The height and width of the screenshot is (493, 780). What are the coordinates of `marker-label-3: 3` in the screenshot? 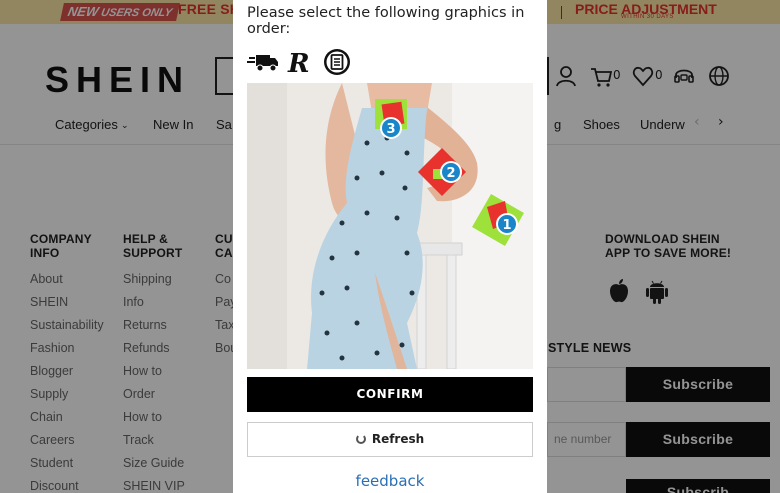 It's located at (390, 129).